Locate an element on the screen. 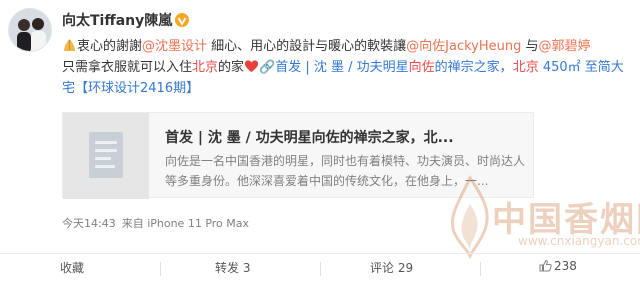 This screenshot has width=640, height=283. thumbs-up-icon is located at coordinates (545, 265).